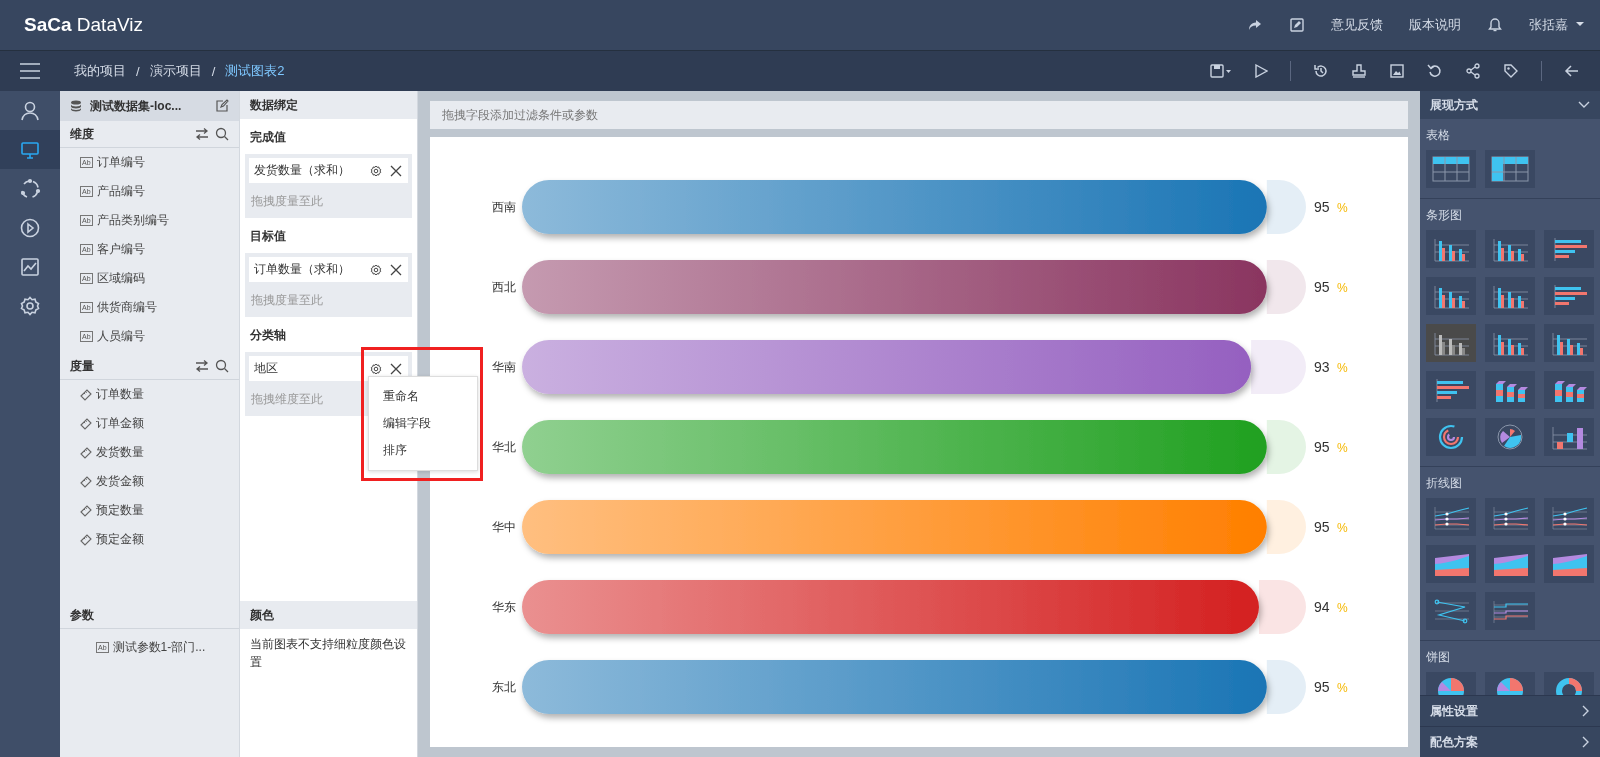 Image resolution: width=1600 pixels, height=757 pixels. Describe the element at coordinates (1435, 71) in the screenshot. I see `undo-icon` at that location.